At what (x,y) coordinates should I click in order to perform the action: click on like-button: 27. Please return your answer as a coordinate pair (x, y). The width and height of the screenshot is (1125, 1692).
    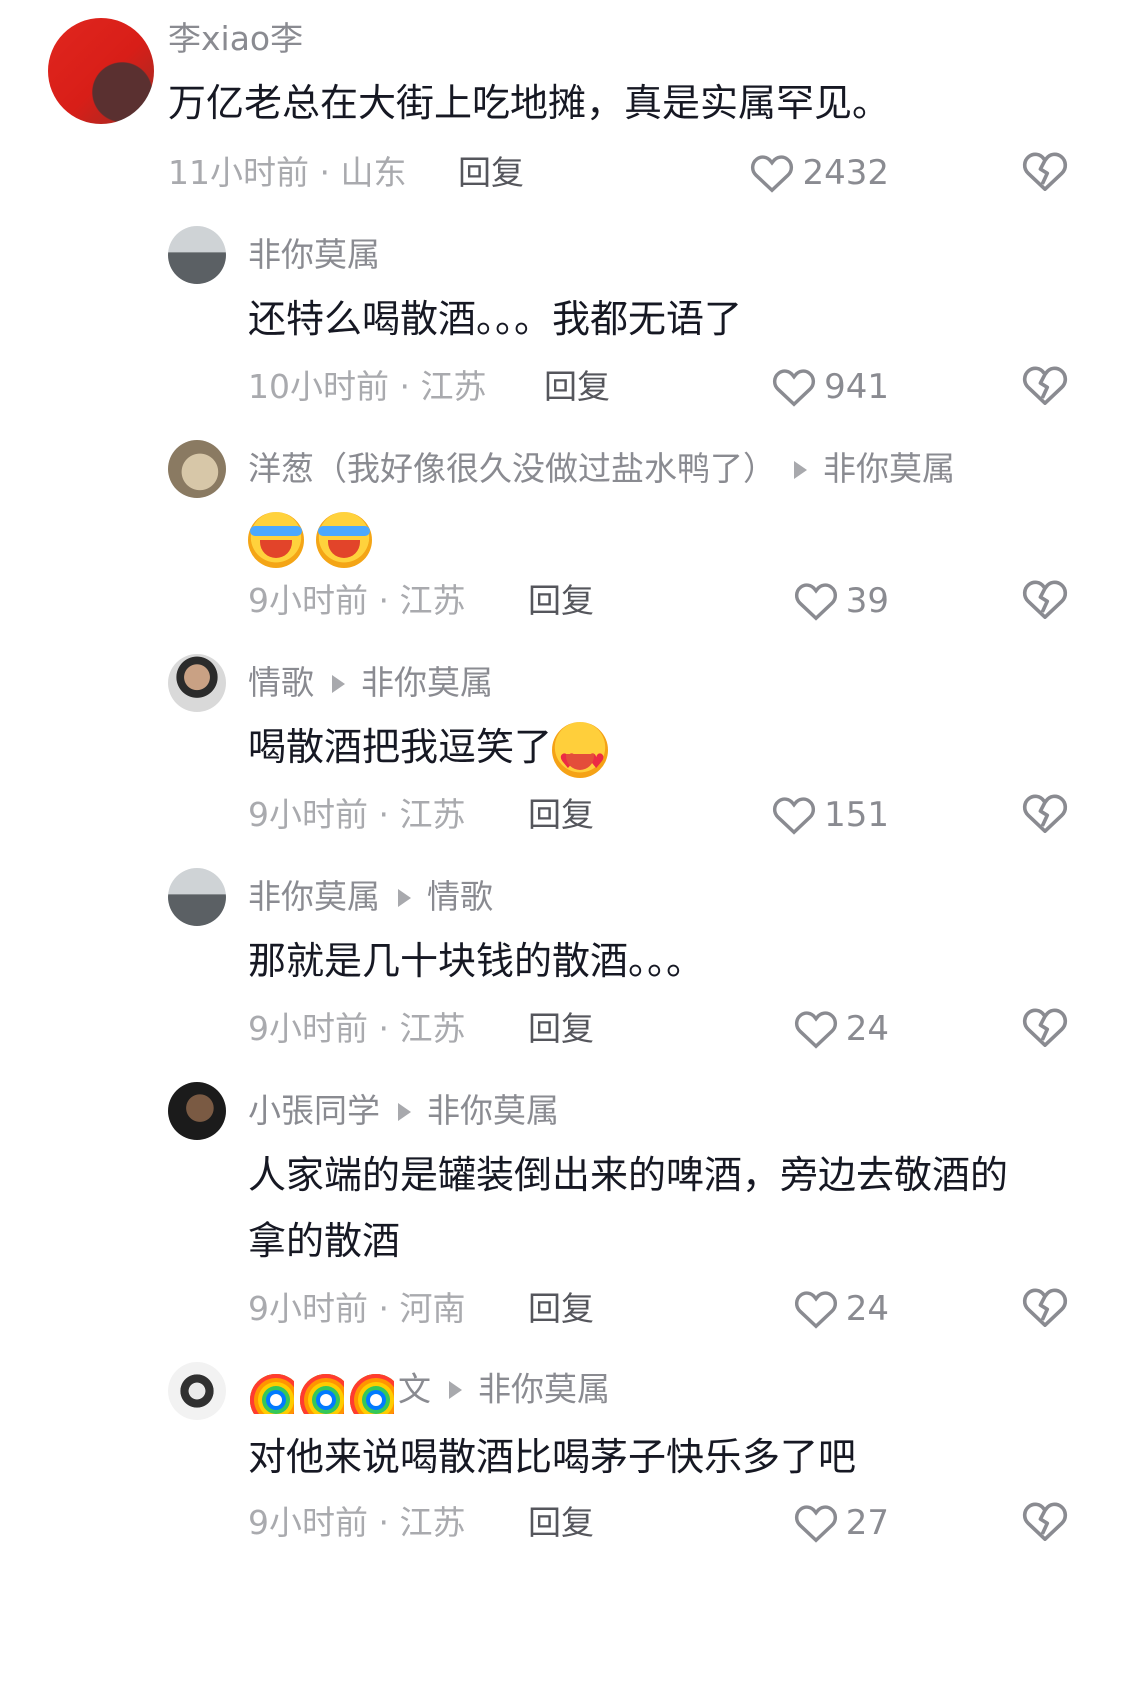
    Looking at the image, I should click on (841, 1523).